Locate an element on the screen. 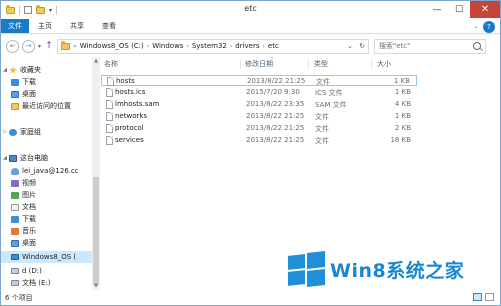 The height and width of the screenshot is (306, 501). column-header-date: 修改日期 is located at coordinates (259, 64).